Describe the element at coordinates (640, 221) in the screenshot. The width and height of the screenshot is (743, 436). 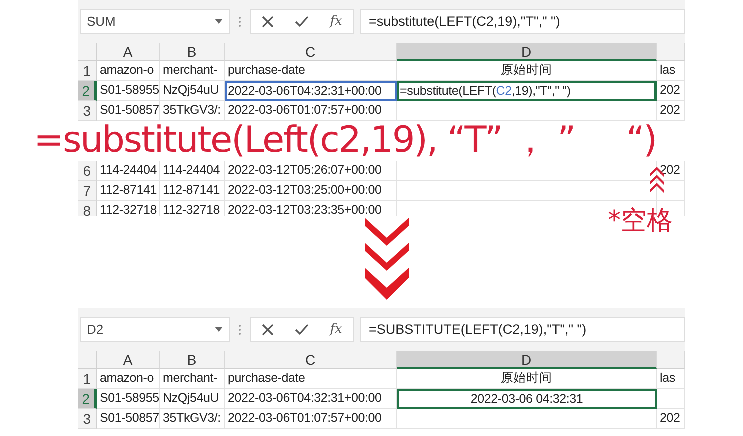
I see `space-annotation: *空格` at that location.